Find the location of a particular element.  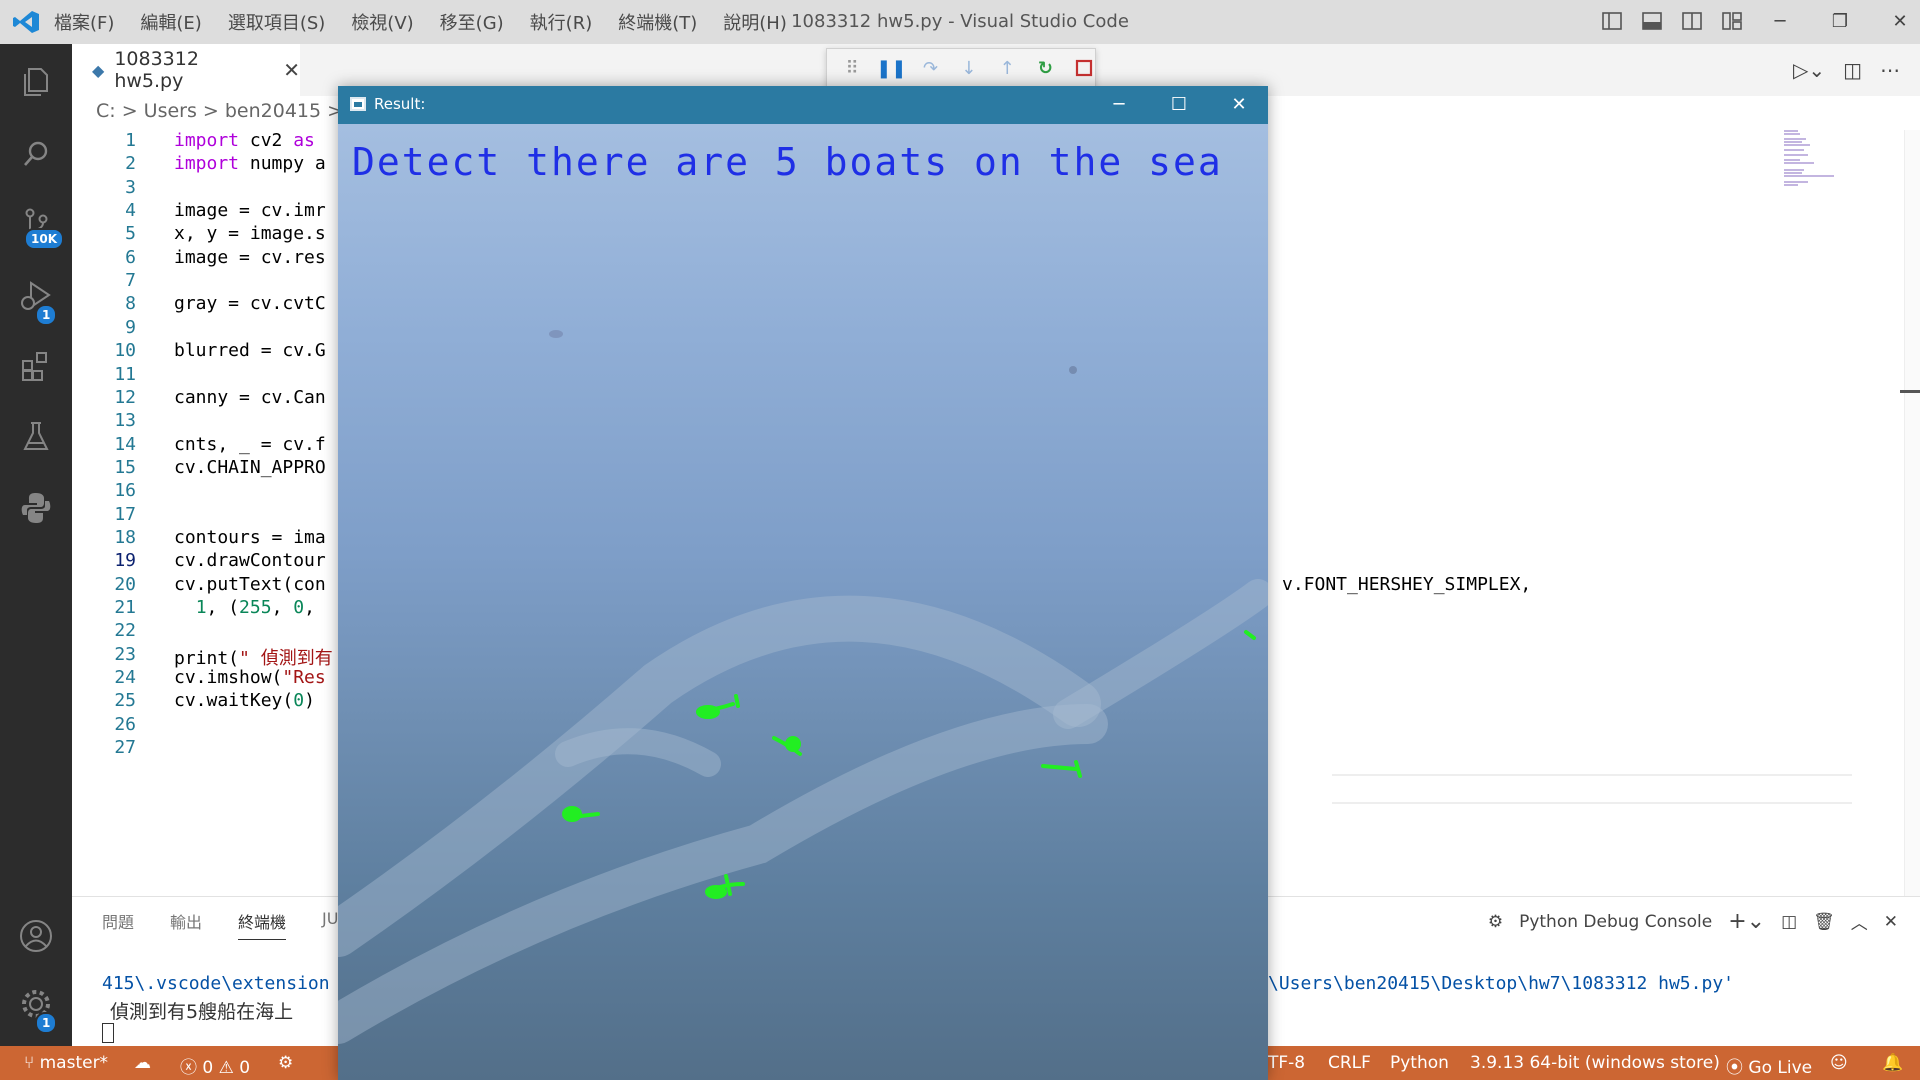

step-into-icon: ↓ is located at coordinates (969, 68).